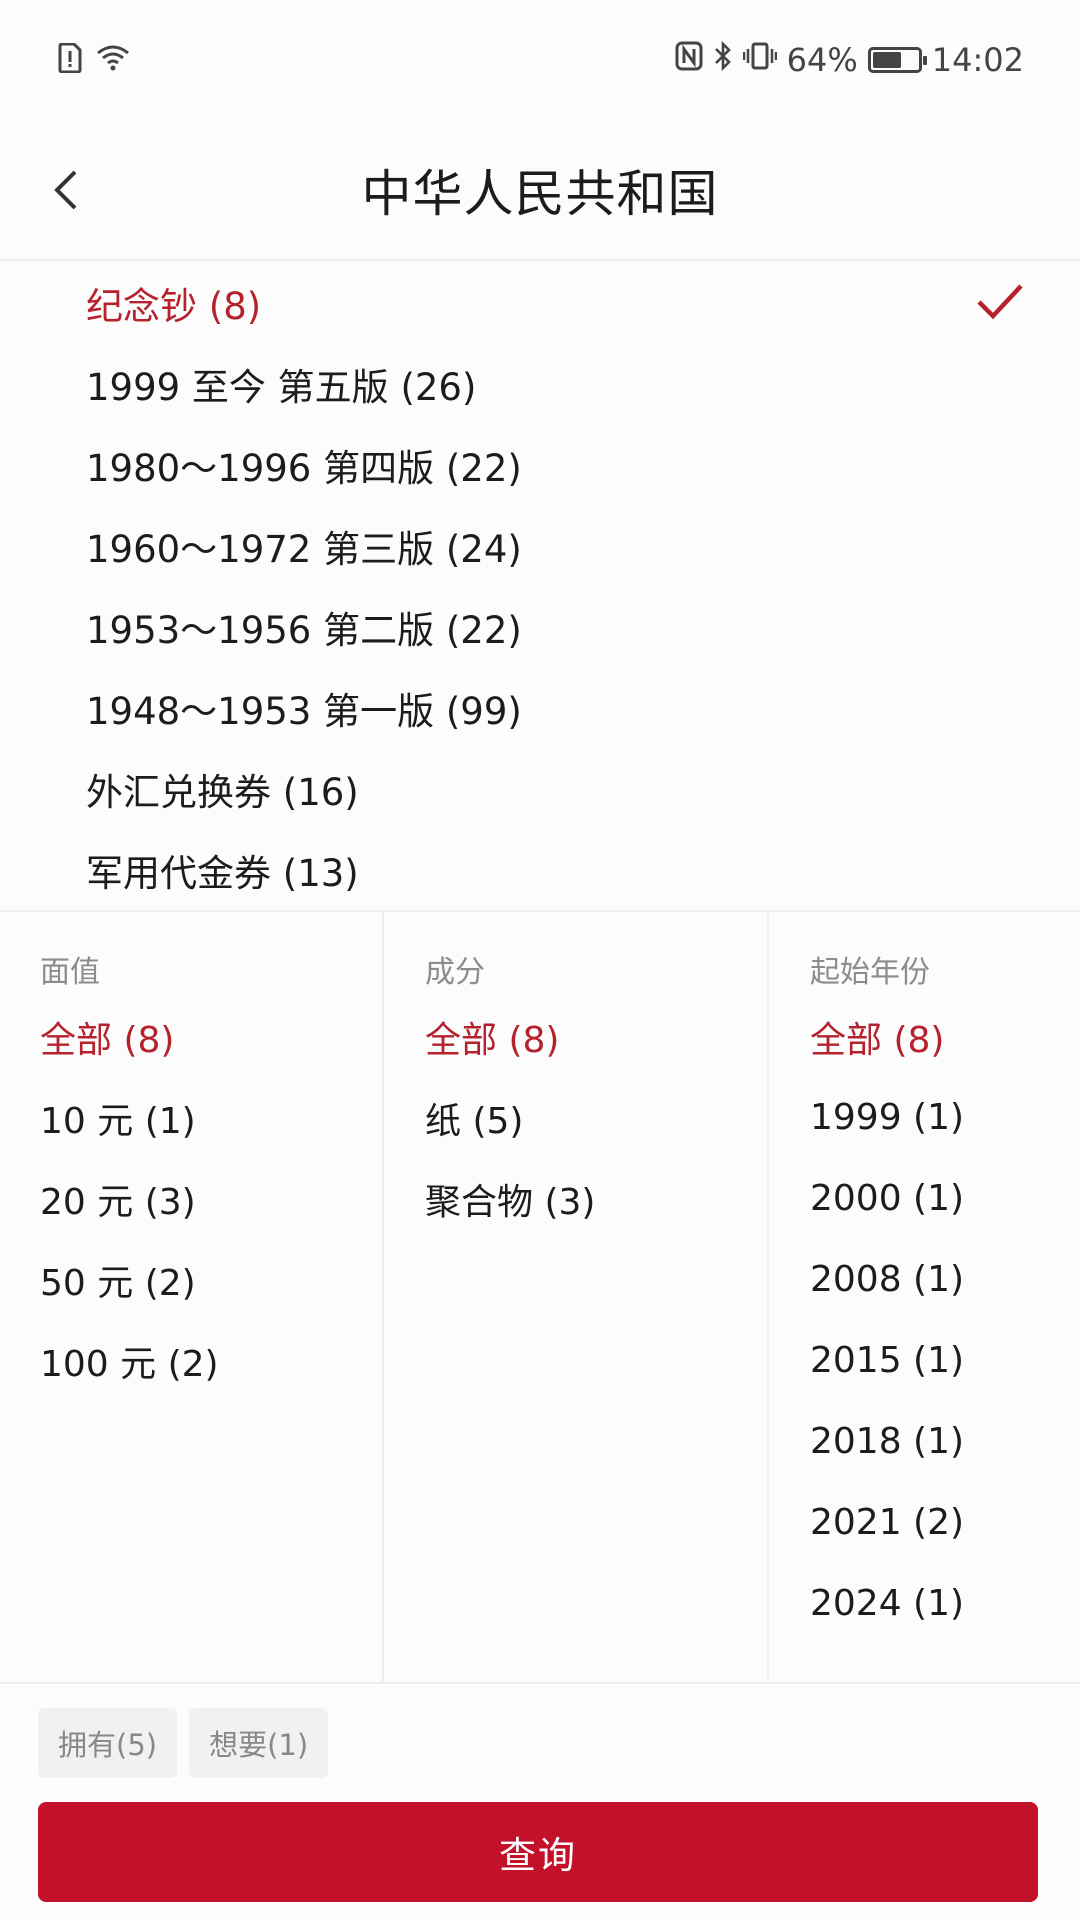 Image resolution: width=1080 pixels, height=1920 pixels. Describe the element at coordinates (977, 60) in the screenshot. I see `clock: 14:02` at that location.